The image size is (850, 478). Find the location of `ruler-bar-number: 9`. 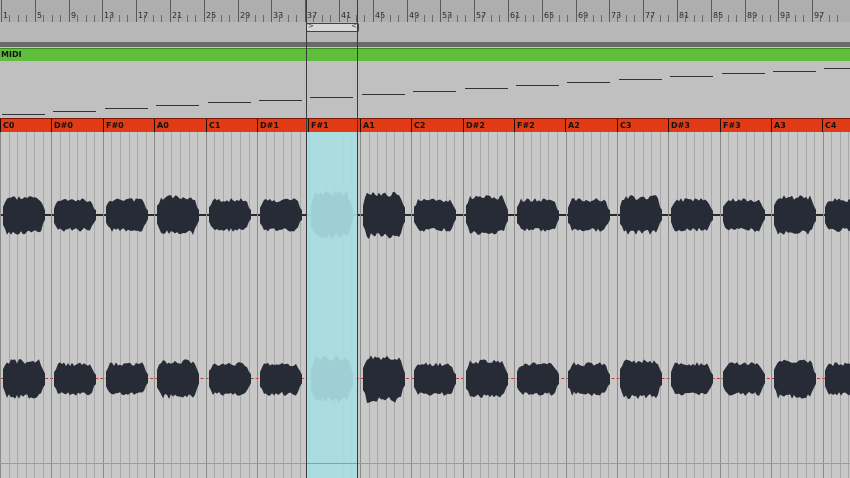

ruler-bar-number: 9 is located at coordinates (74, 15).